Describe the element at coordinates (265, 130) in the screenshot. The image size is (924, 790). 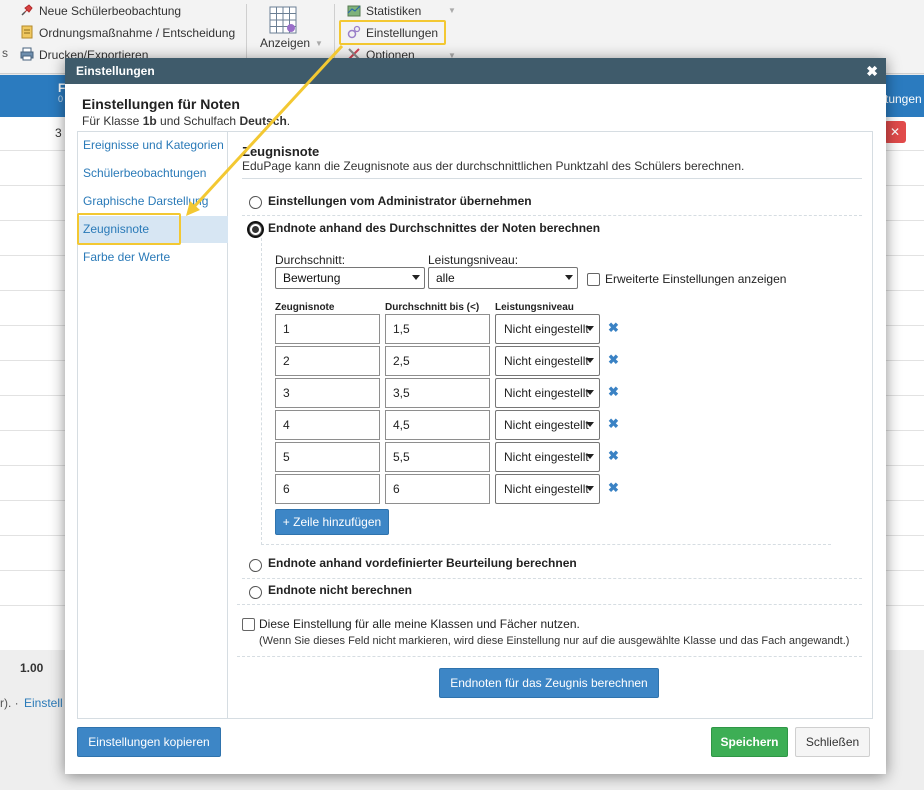
I see `pointer-arrow` at that location.